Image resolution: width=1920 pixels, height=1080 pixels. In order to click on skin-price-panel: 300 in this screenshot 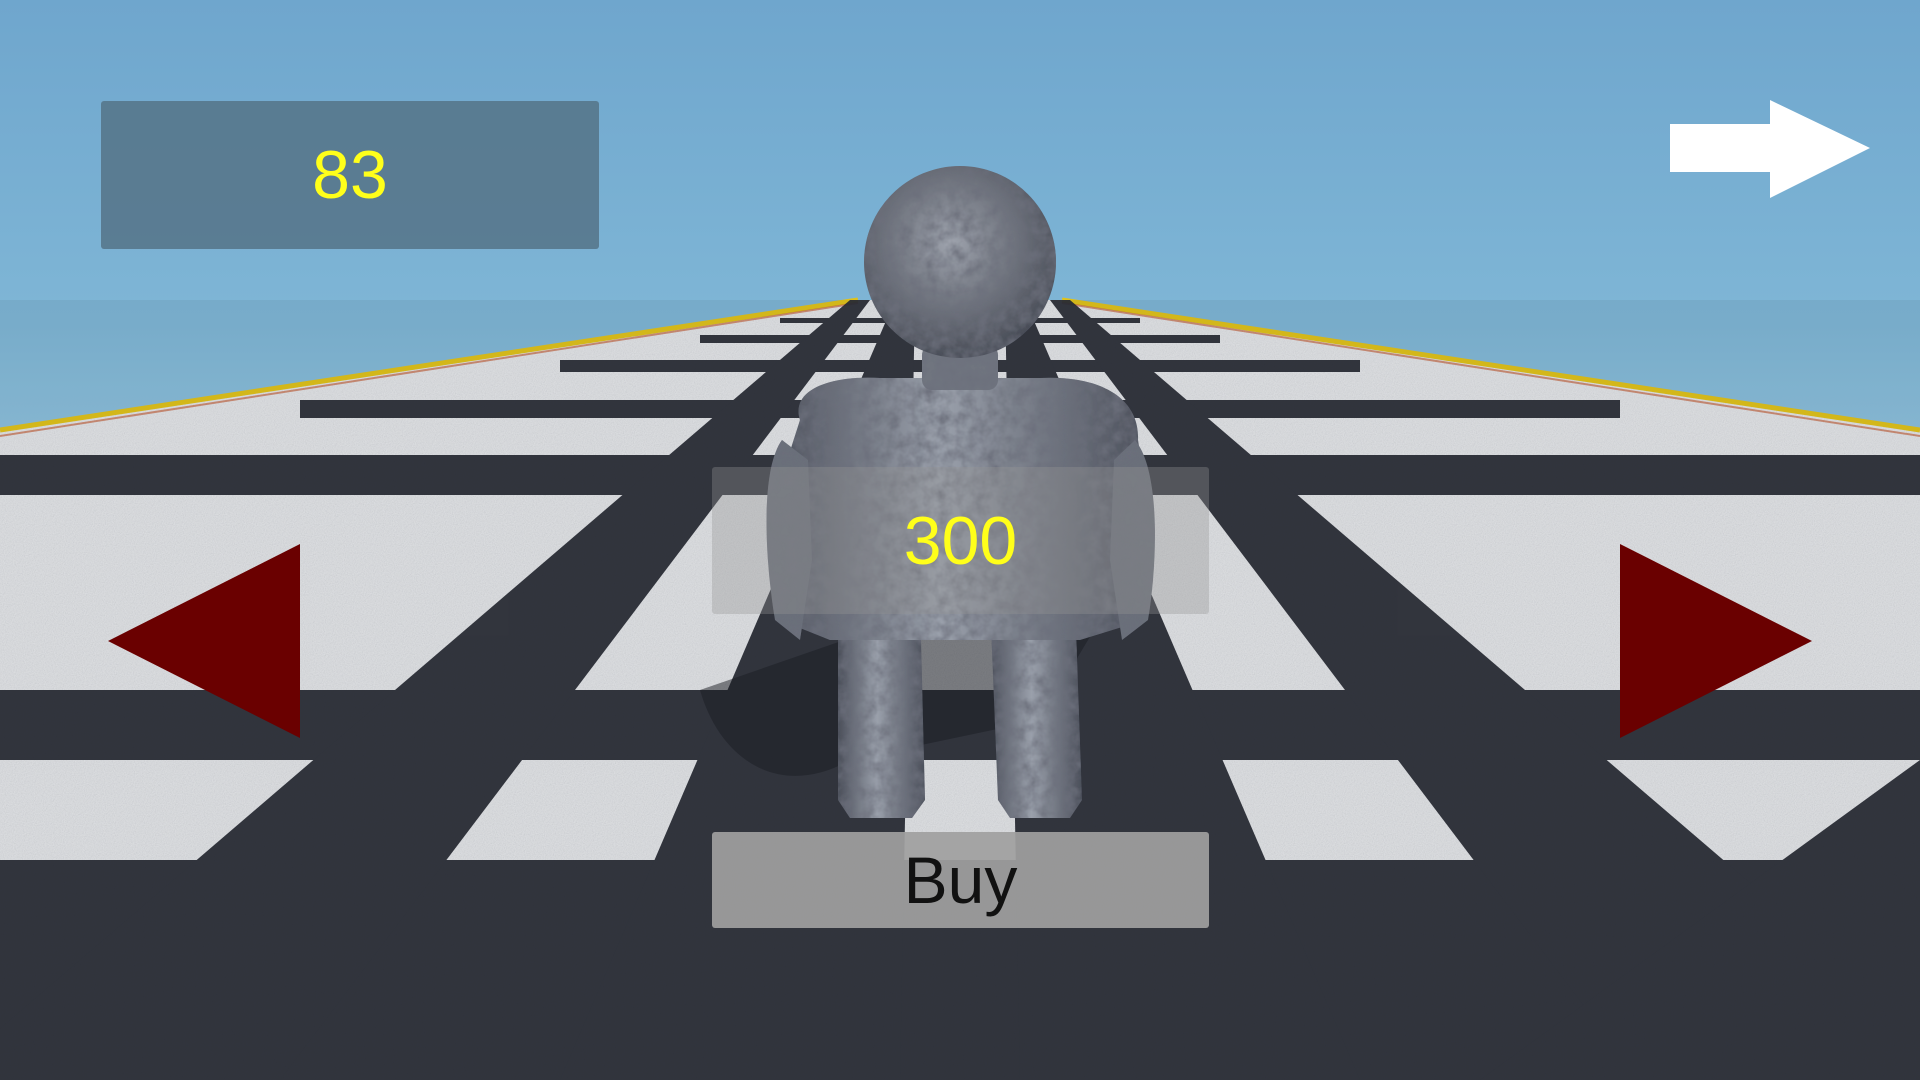, I will do `click(960, 540)`.